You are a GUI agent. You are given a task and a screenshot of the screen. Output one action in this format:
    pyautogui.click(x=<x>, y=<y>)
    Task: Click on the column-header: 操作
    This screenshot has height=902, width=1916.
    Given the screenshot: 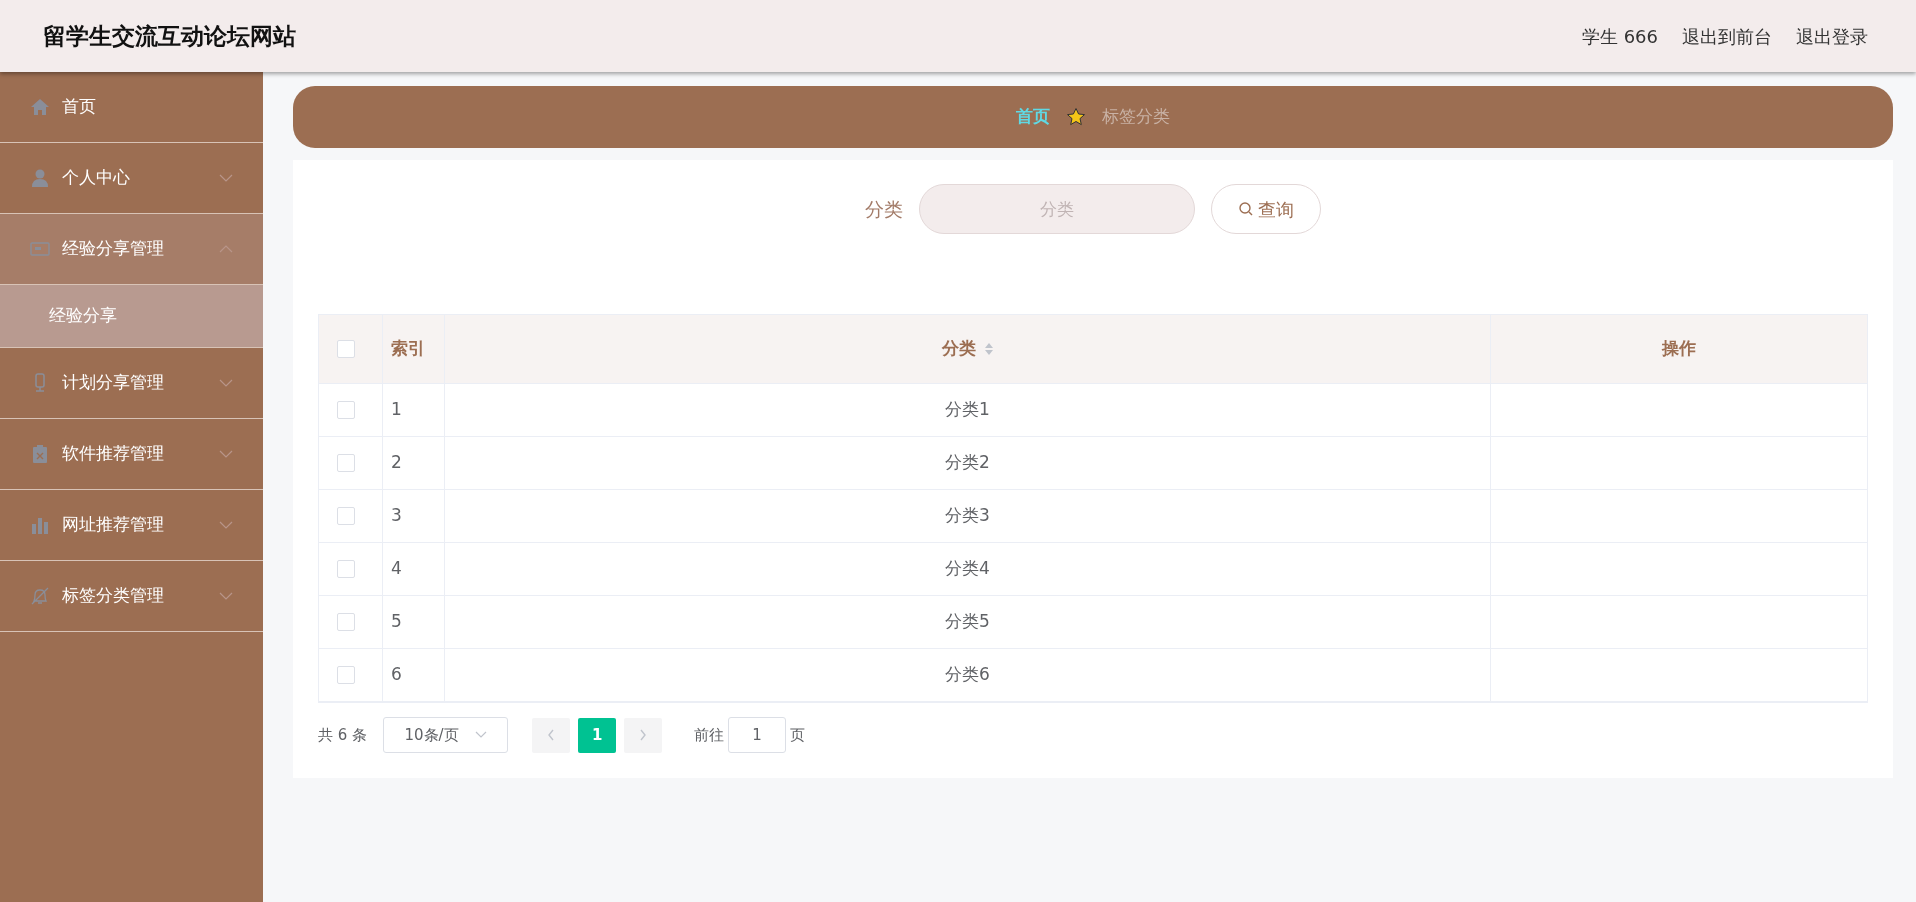 What is the action you would take?
    pyautogui.click(x=1679, y=349)
    